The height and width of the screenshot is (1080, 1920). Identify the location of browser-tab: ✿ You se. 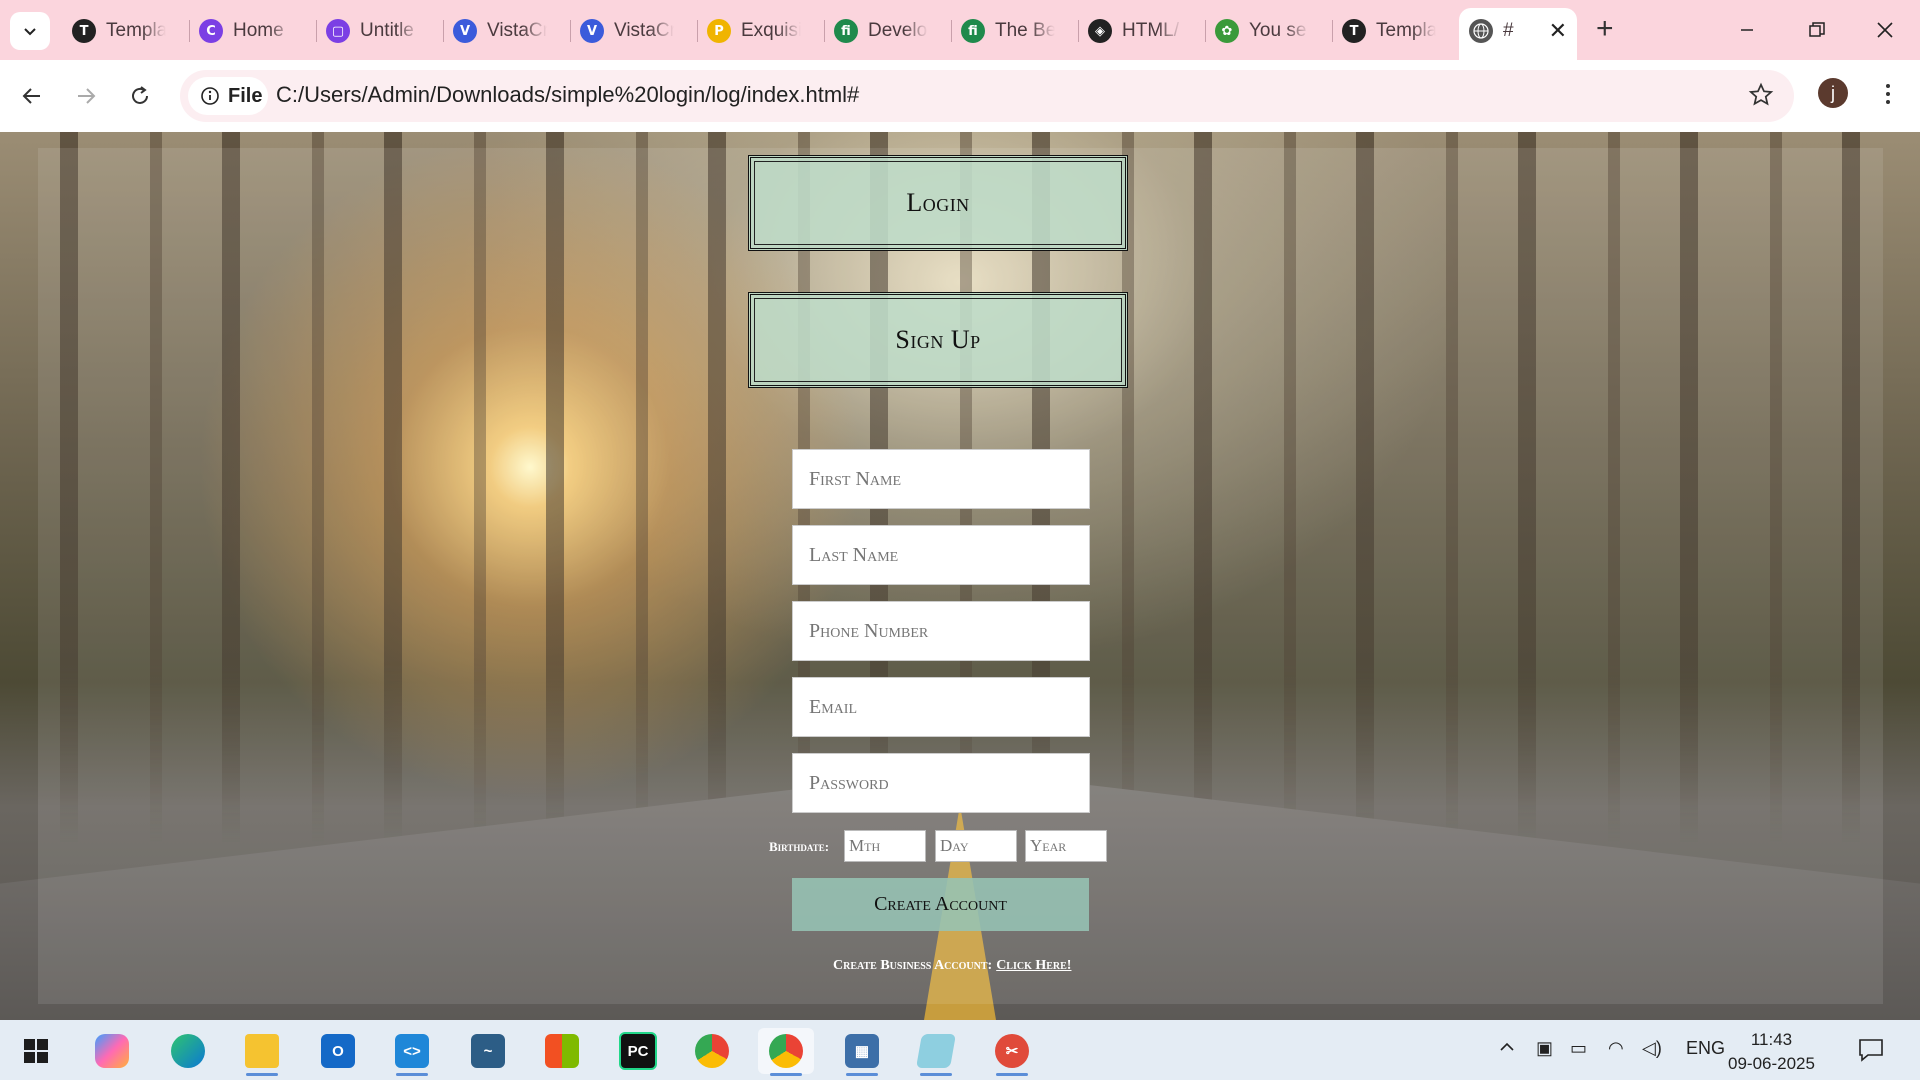
(1268, 31).